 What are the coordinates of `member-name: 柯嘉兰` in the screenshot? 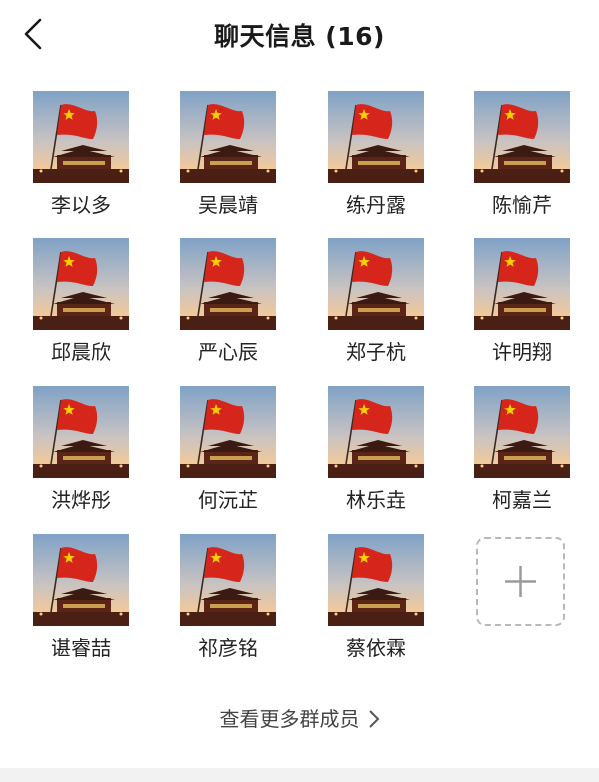 It's located at (522, 500).